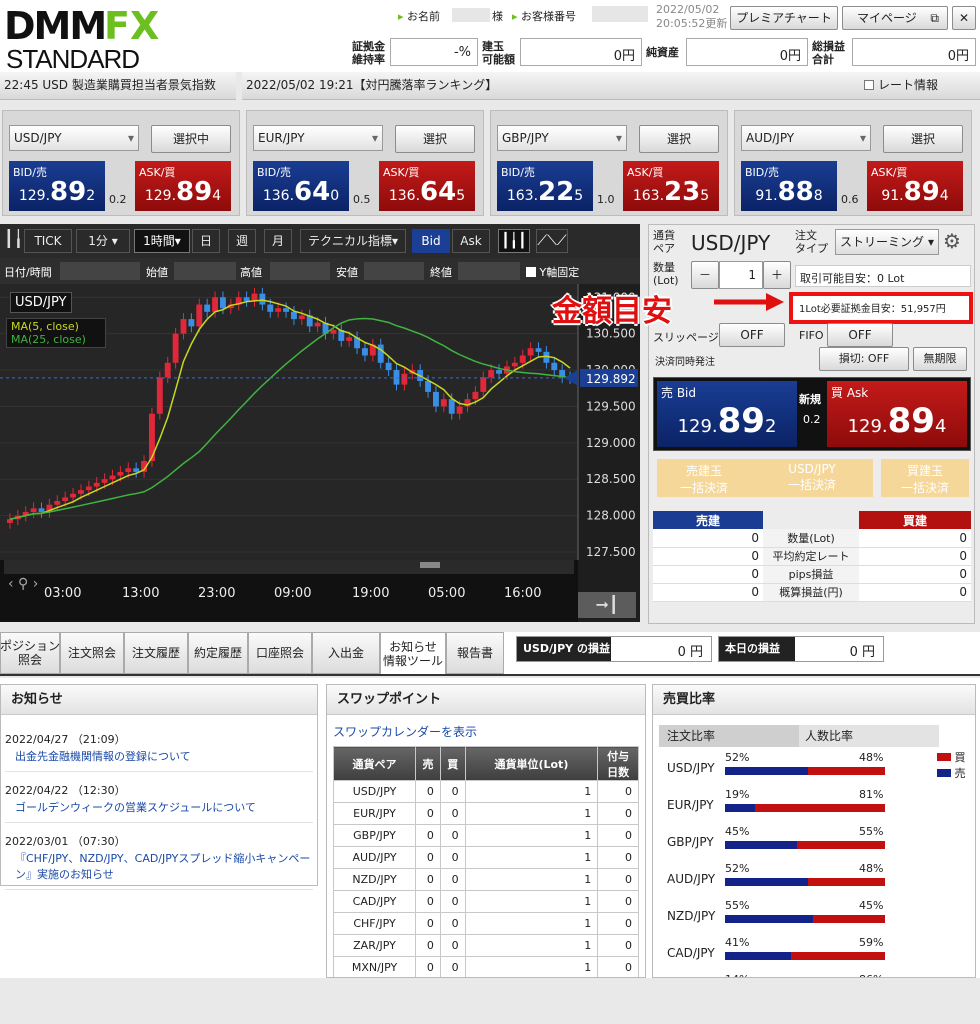  I want to click on notice-link: 出金先金融機関情報の登録について, so click(159, 756).